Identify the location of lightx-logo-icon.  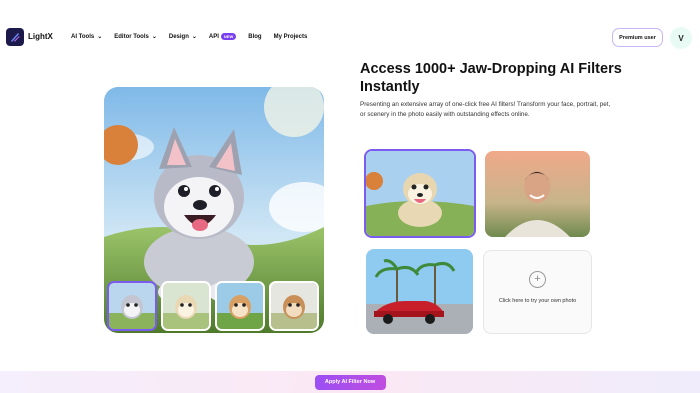
(15, 37).